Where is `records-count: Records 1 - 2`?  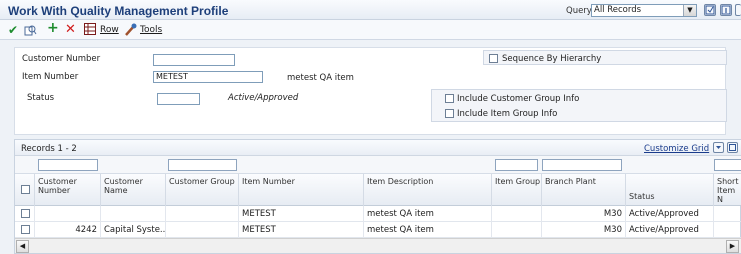 records-count: Records 1 - 2 is located at coordinates (49, 149).